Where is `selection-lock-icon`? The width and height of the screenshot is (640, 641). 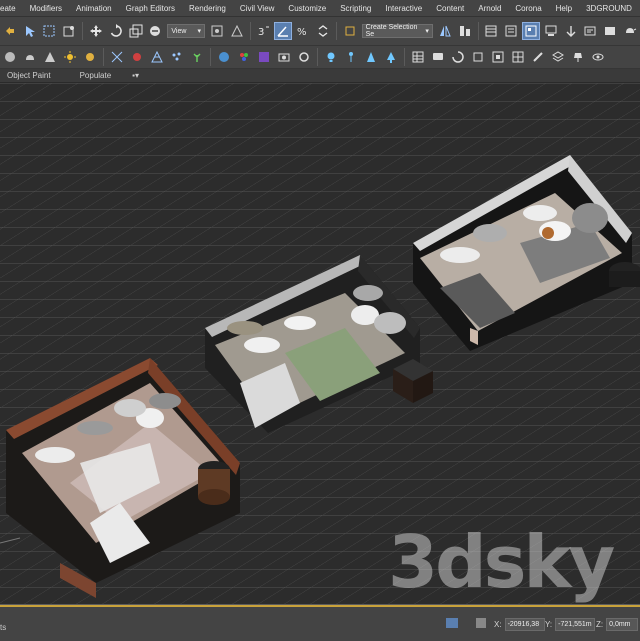
selection-lock-icon is located at coordinates (452, 623).